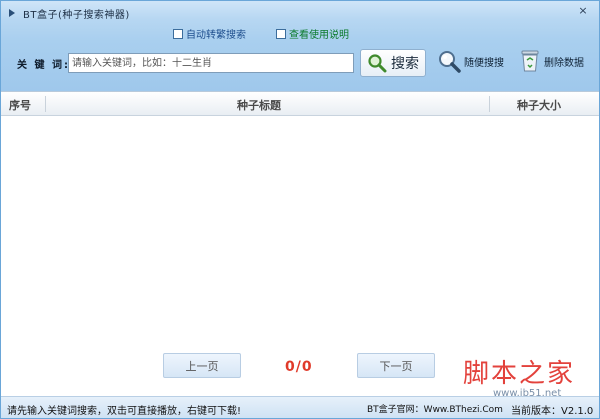 The image size is (600, 419). What do you see at coordinates (552, 411) in the screenshot?
I see `version-label: 当前版本：V2.1.0` at bounding box center [552, 411].